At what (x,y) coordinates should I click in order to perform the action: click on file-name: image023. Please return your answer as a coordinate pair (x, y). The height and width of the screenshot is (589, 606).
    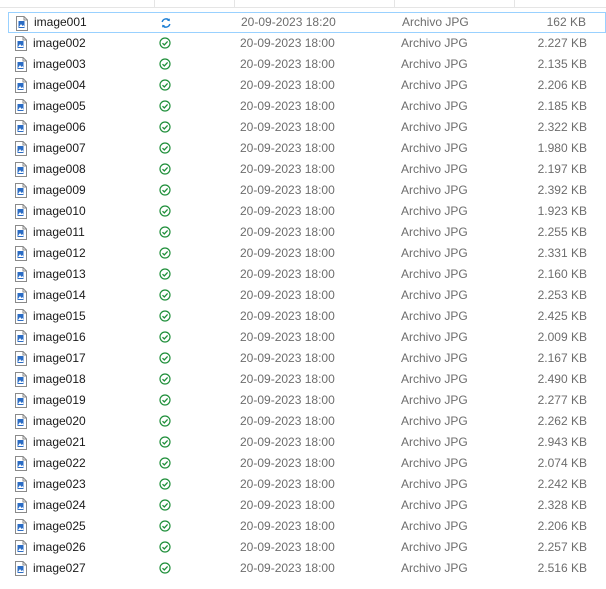
    Looking at the image, I should click on (59, 484).